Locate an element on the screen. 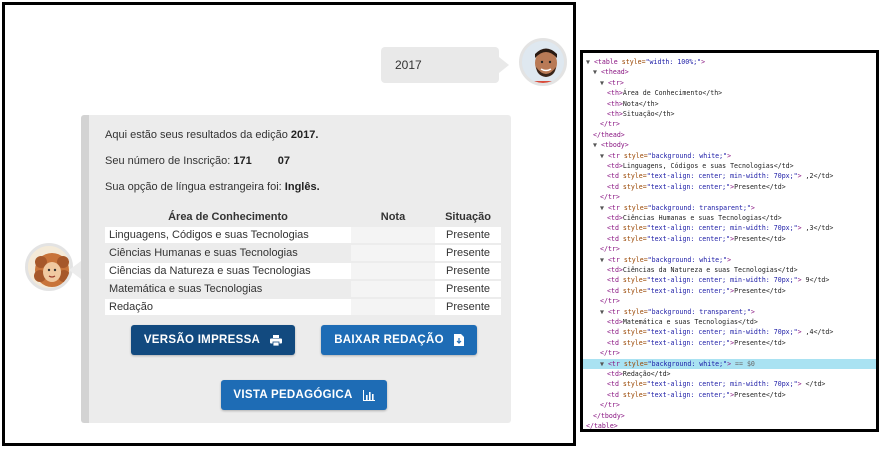 The width and height of the screenshot is (885, 450). dom-node-line: <th>Situação</th> is located at coordinates (729, 114).